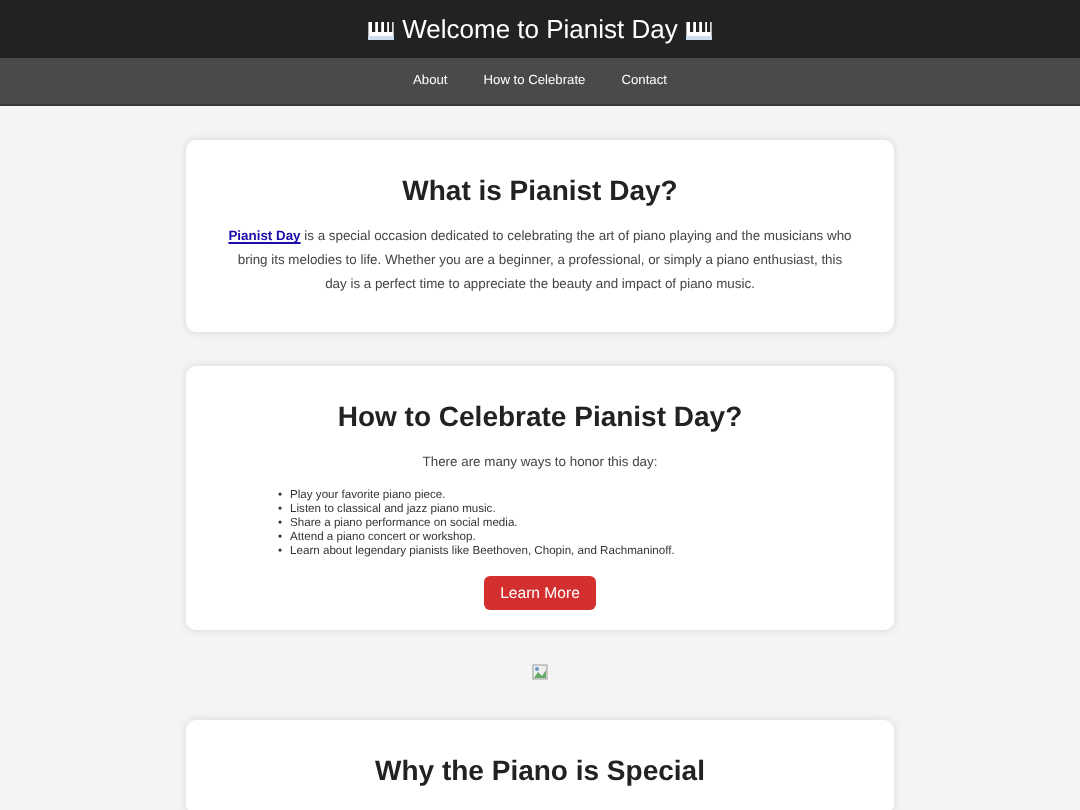  Describe the element at coordinates (540, 190) in the screenshot. I see `section-heading: What is Pianist Day?` at that location.